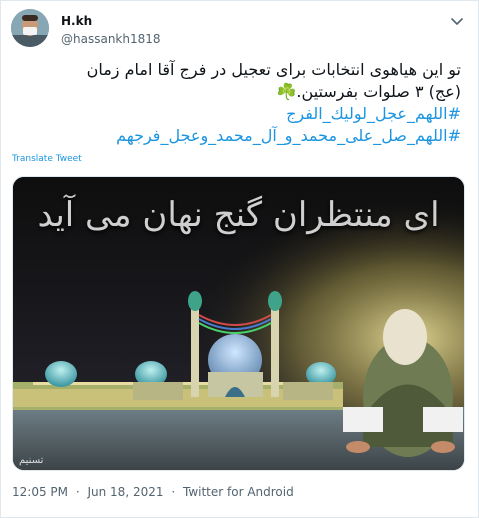 Image resolution: width=479 pixels, height=518 pixels. I want to click on translate-tweet-link: Translate Tweet, so click(47, 159).